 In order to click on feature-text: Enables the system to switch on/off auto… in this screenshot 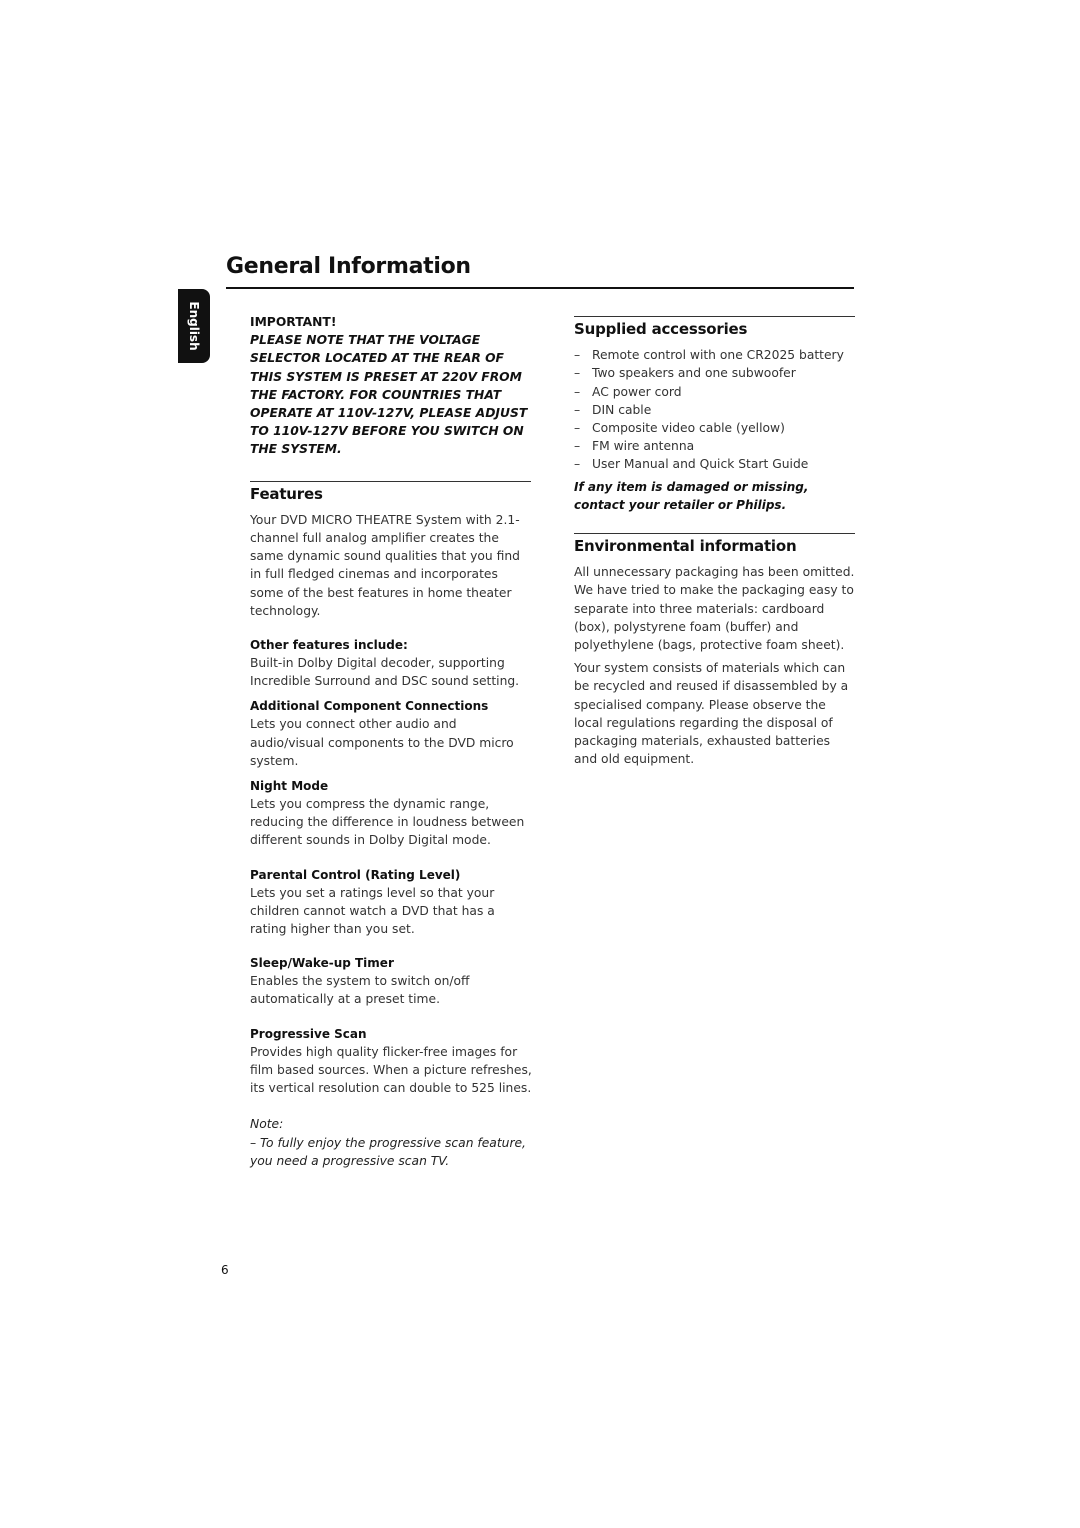, I will do `click(360, 990)`.